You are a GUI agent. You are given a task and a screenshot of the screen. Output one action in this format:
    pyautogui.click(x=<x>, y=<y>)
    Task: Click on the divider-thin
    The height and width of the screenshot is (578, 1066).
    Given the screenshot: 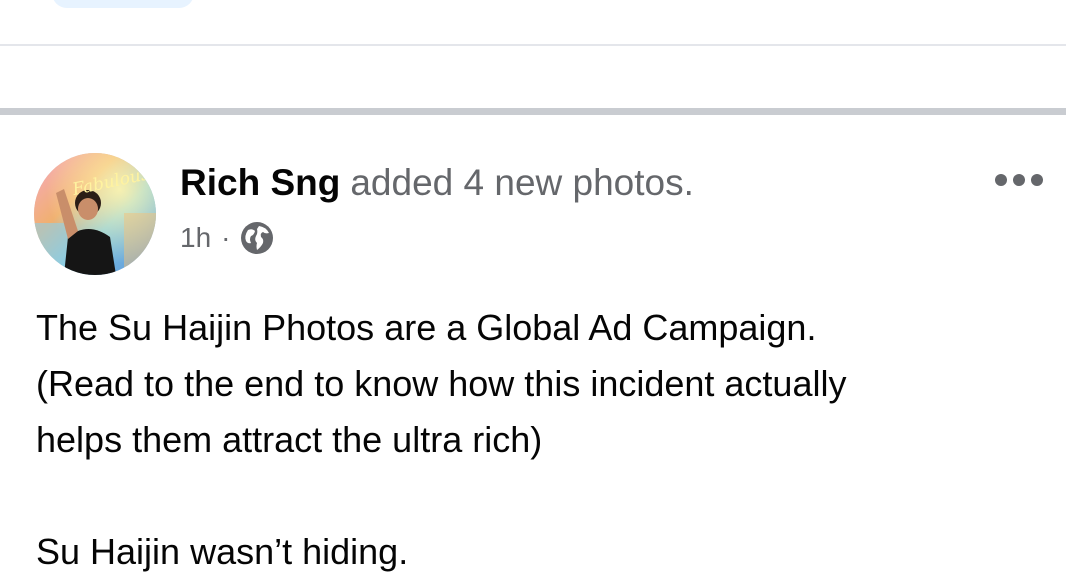 What is the action you would take?
    pyautogui.click(x=533, y=45)
    